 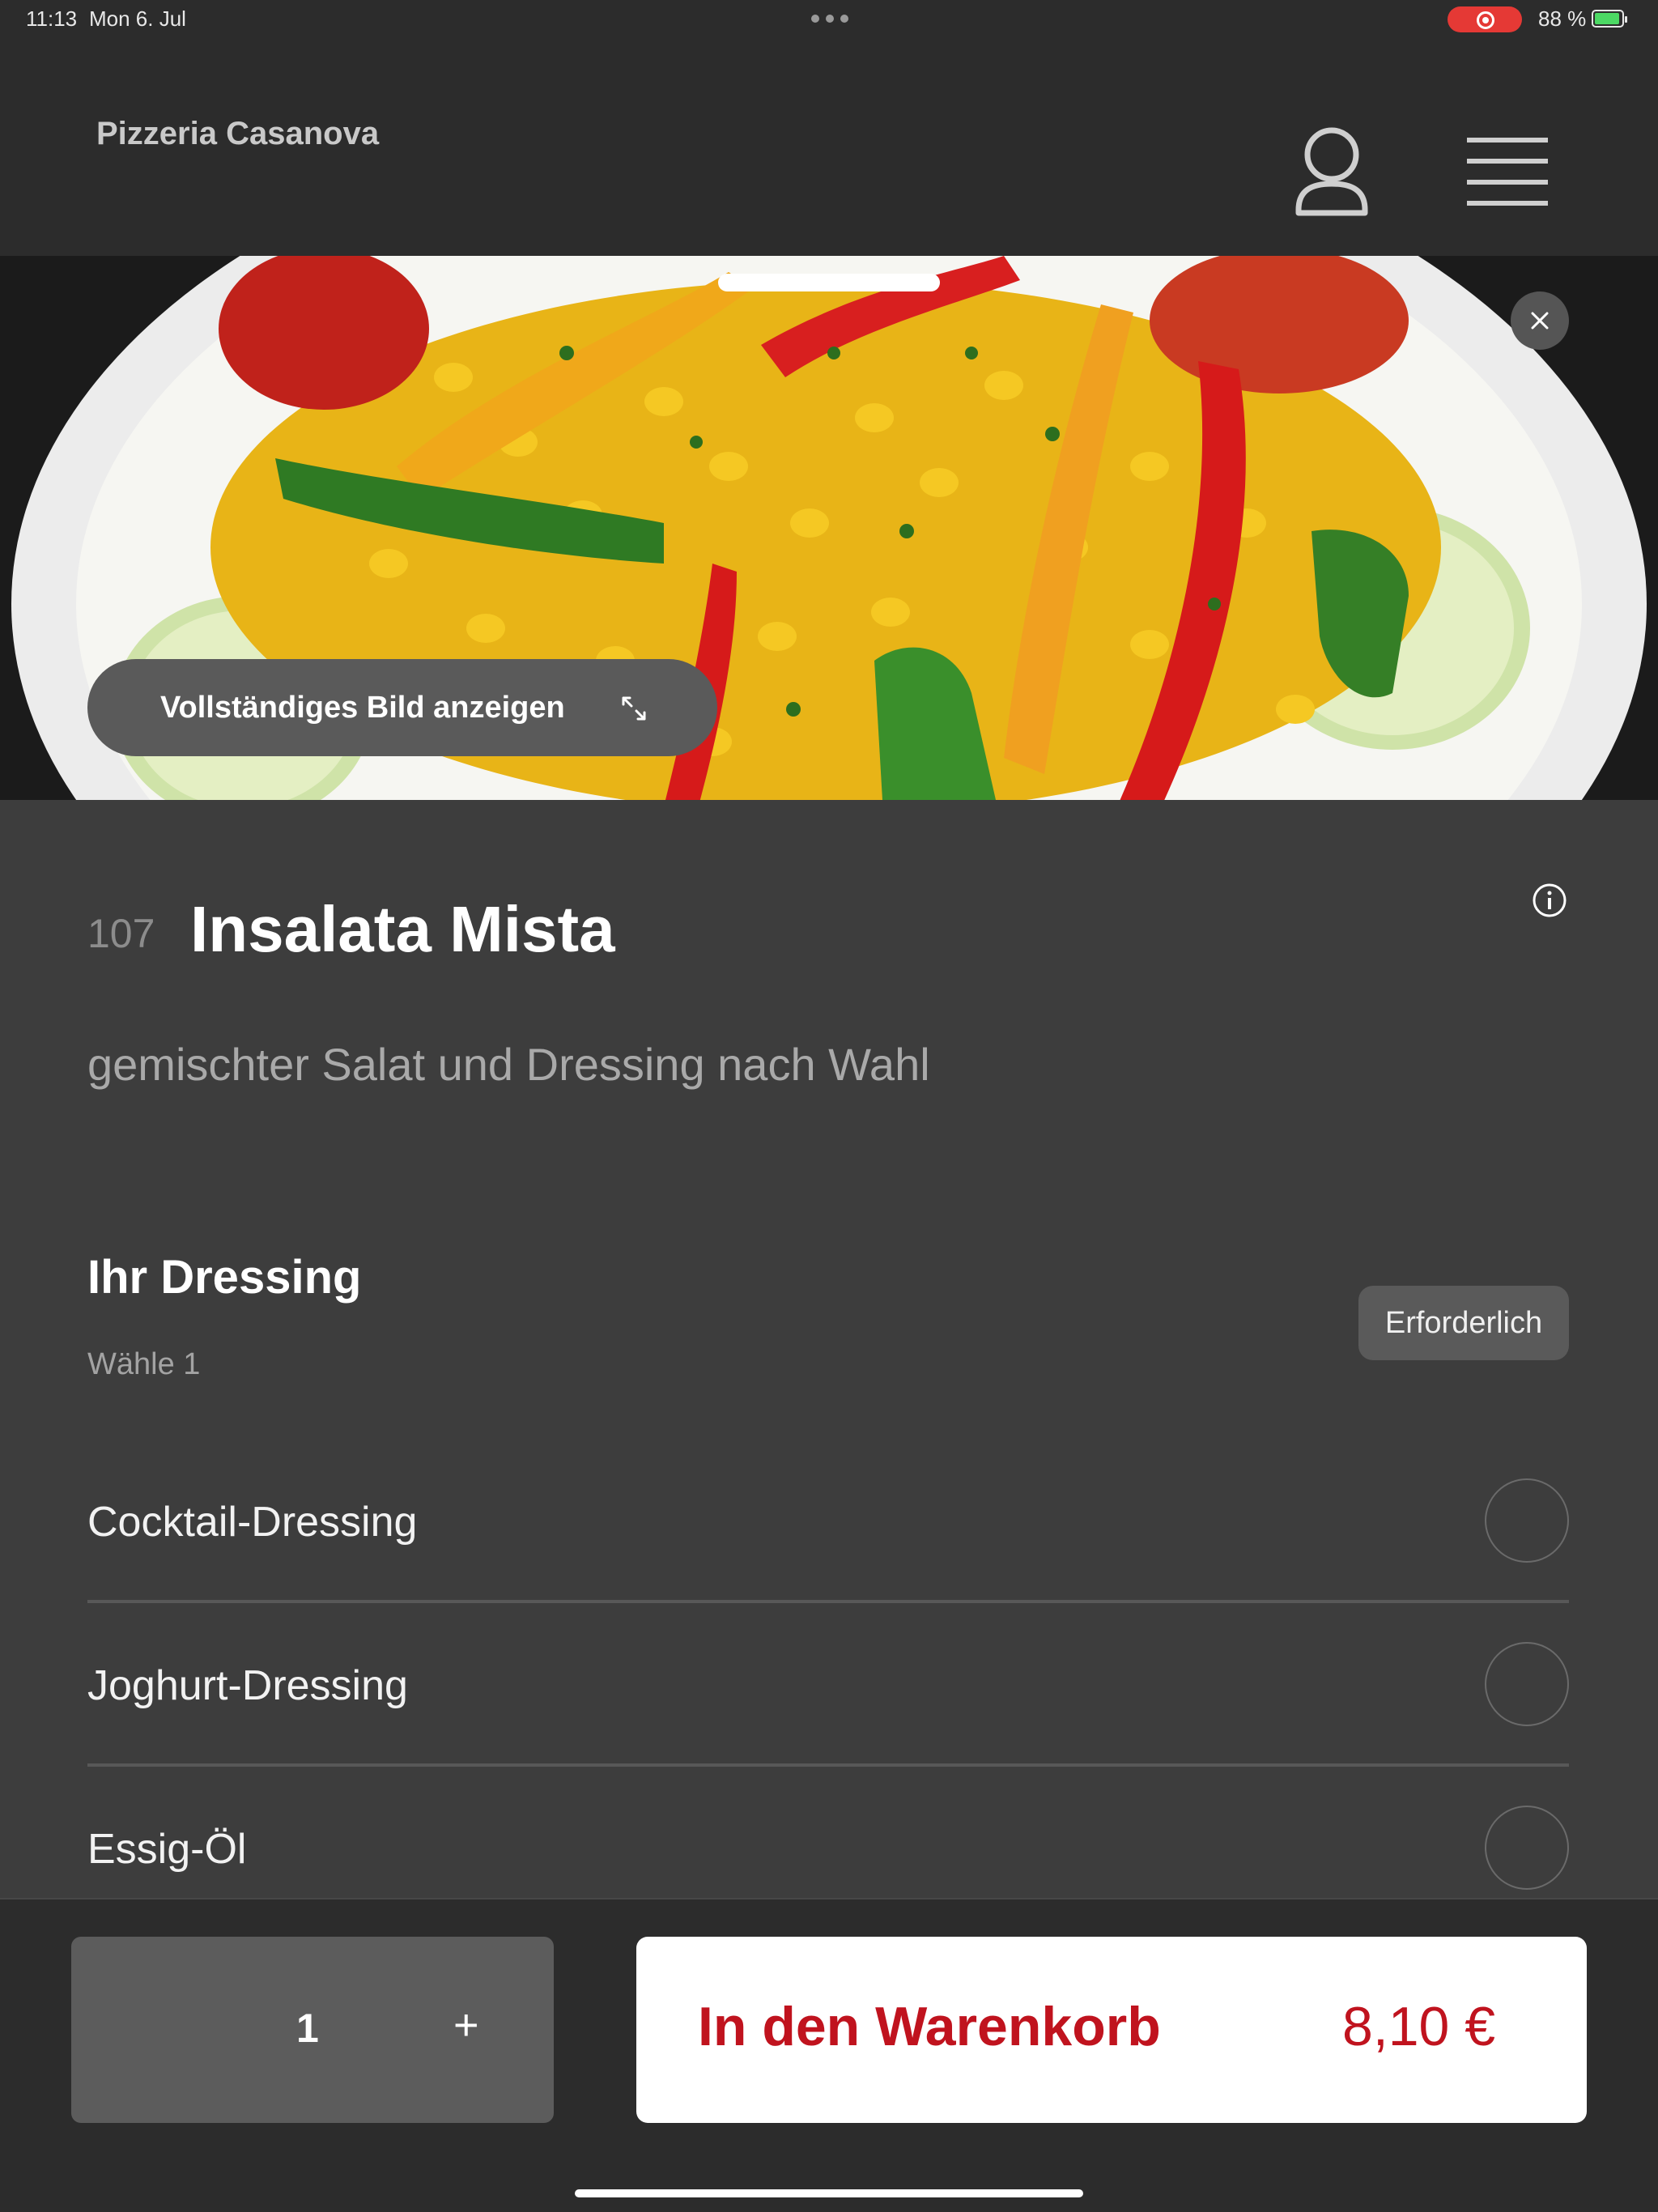 I want to click on show-full-image-label: Vollständiges Bild anzeigen, so click(x=362, y=707).